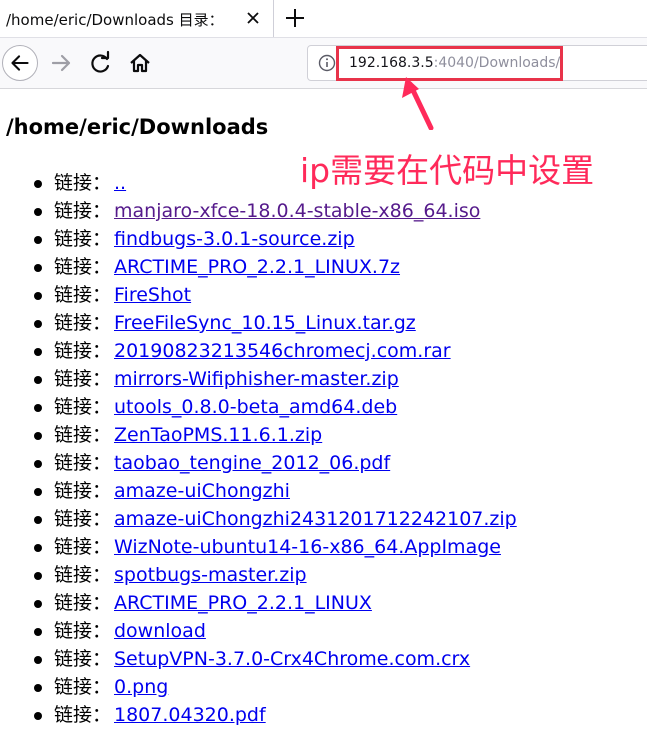  I want to click on tab-title: /home/eric/Downloads 目录：, so click(115, 20).